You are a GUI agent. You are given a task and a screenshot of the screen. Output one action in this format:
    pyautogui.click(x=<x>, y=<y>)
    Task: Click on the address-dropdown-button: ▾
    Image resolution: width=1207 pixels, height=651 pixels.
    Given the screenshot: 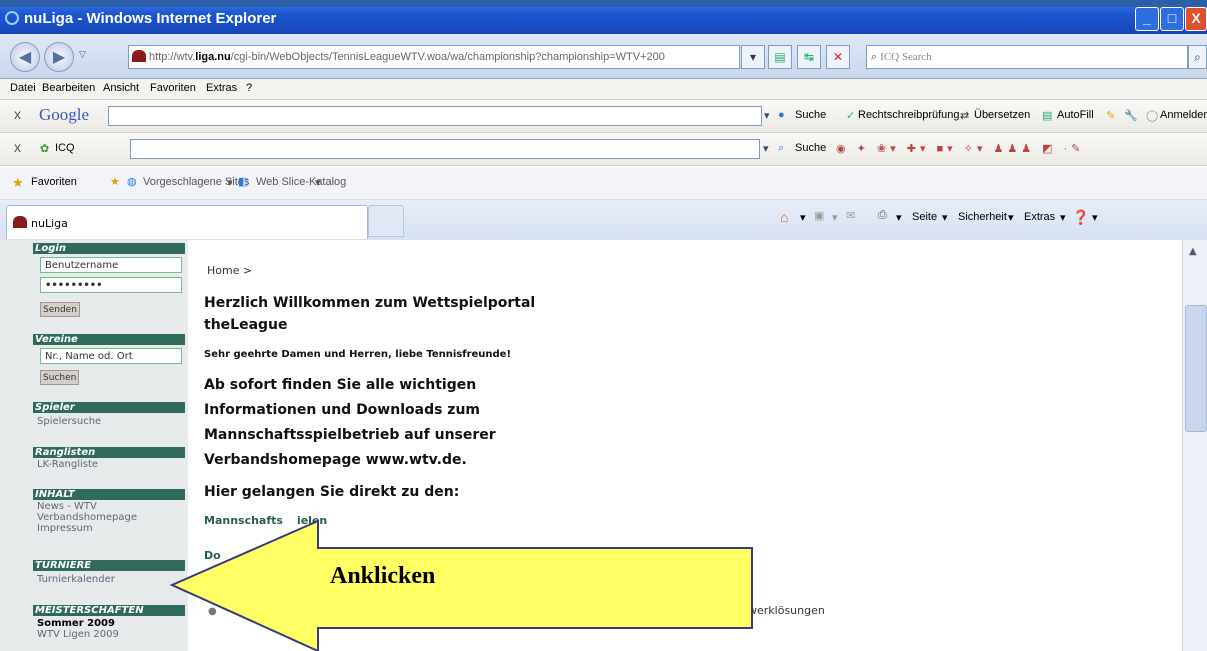 What is the action you would take?
    pyautogui.click(x=753, y=57)
    